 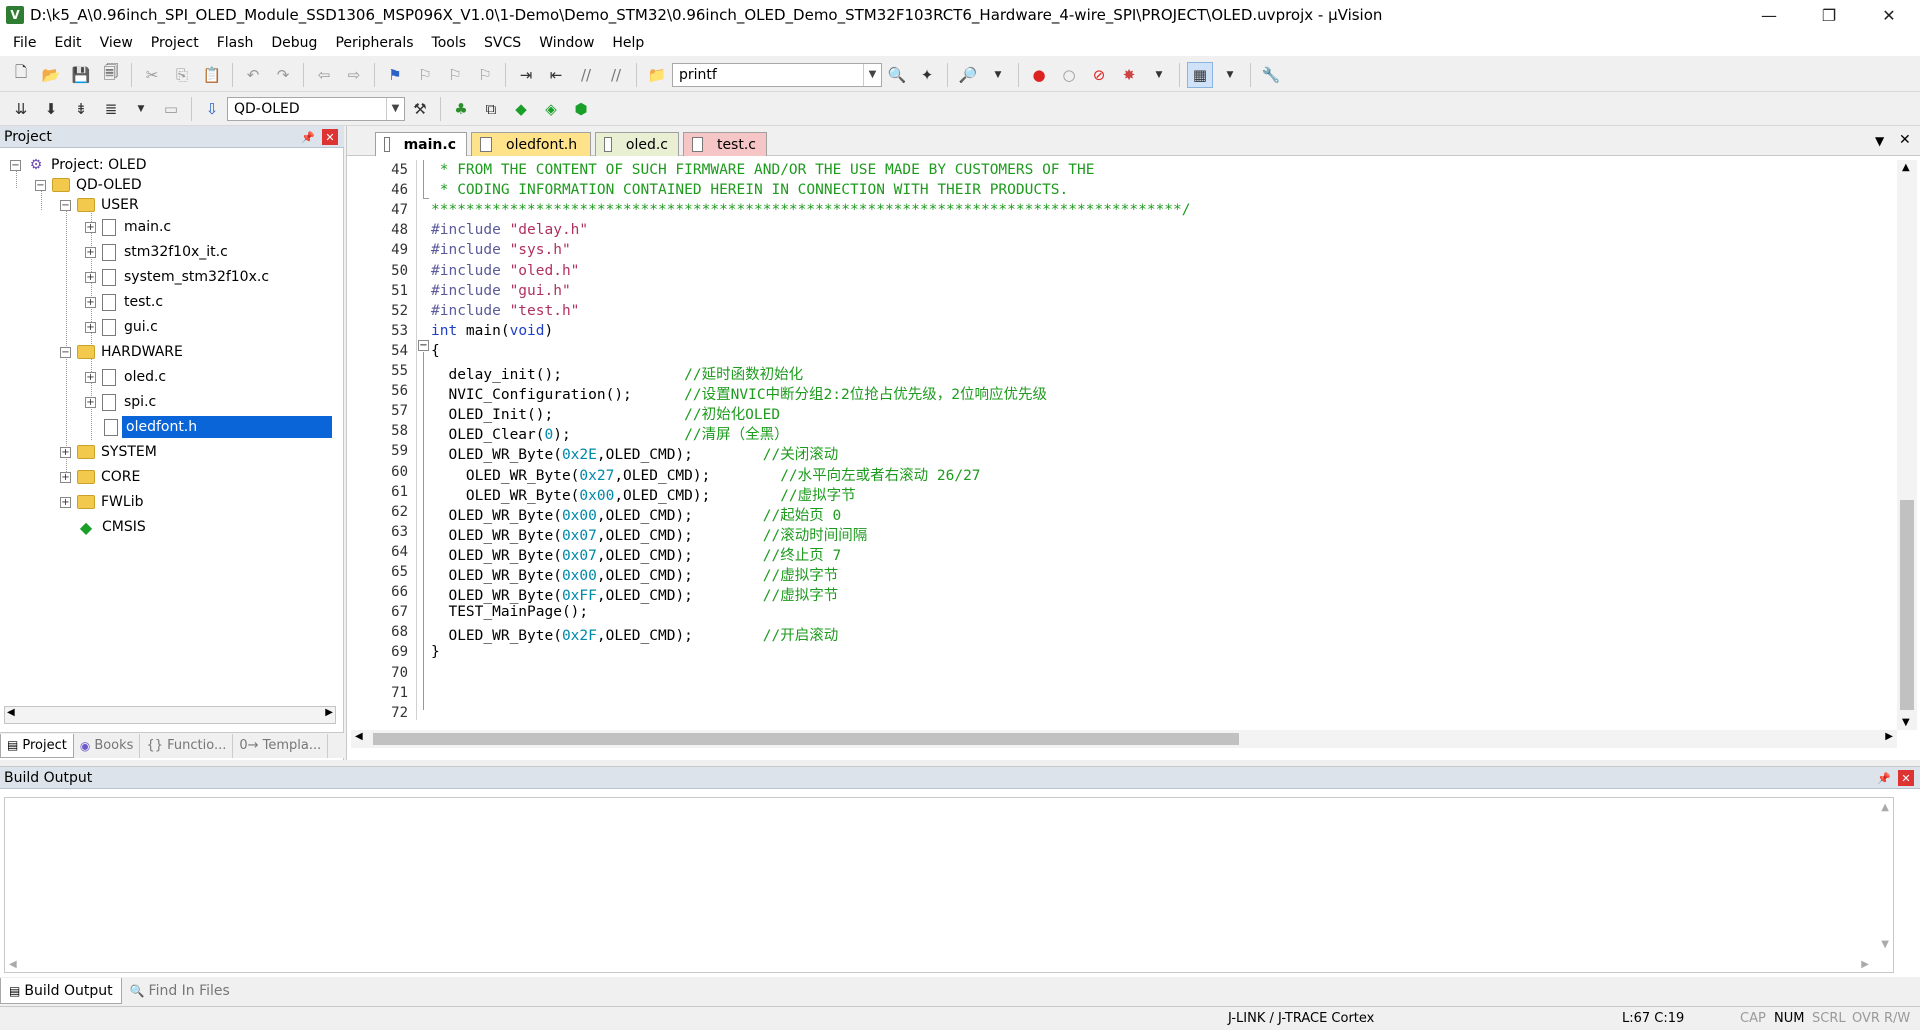 What do you see at coordinates (637, 144) in the screenshot?
I see `tab-oled-c: oled.c` at bounding box center [637, 144].